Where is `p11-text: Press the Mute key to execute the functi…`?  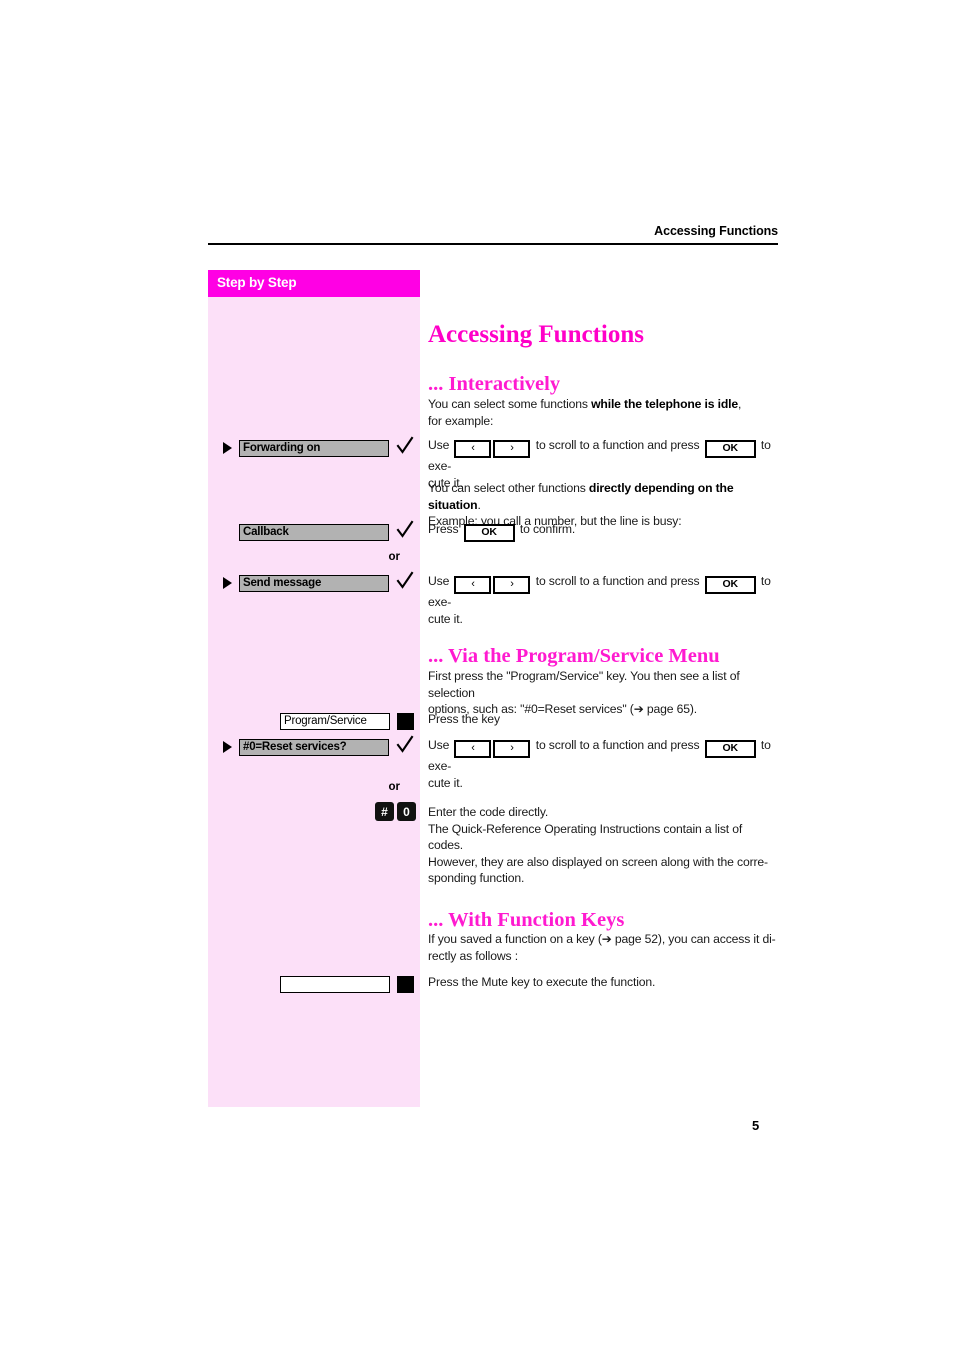 p11-text: Press the Mute key to execute the functi… is located at coordinates (542, 982).